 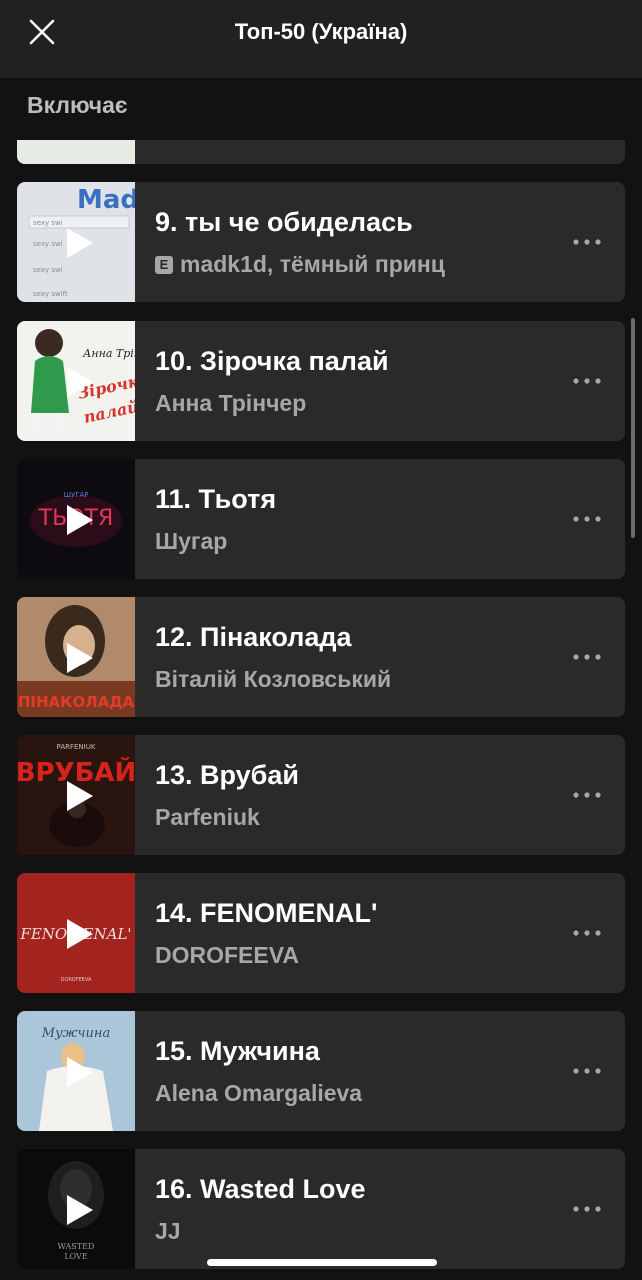 I want to click on track-title: 9. ты че обиделась, so click(x=284, y=222).